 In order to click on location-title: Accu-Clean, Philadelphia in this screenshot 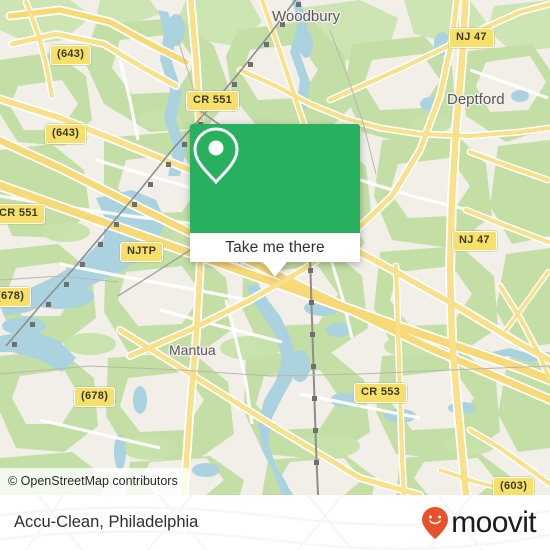, I will do `click(106, 522)`.